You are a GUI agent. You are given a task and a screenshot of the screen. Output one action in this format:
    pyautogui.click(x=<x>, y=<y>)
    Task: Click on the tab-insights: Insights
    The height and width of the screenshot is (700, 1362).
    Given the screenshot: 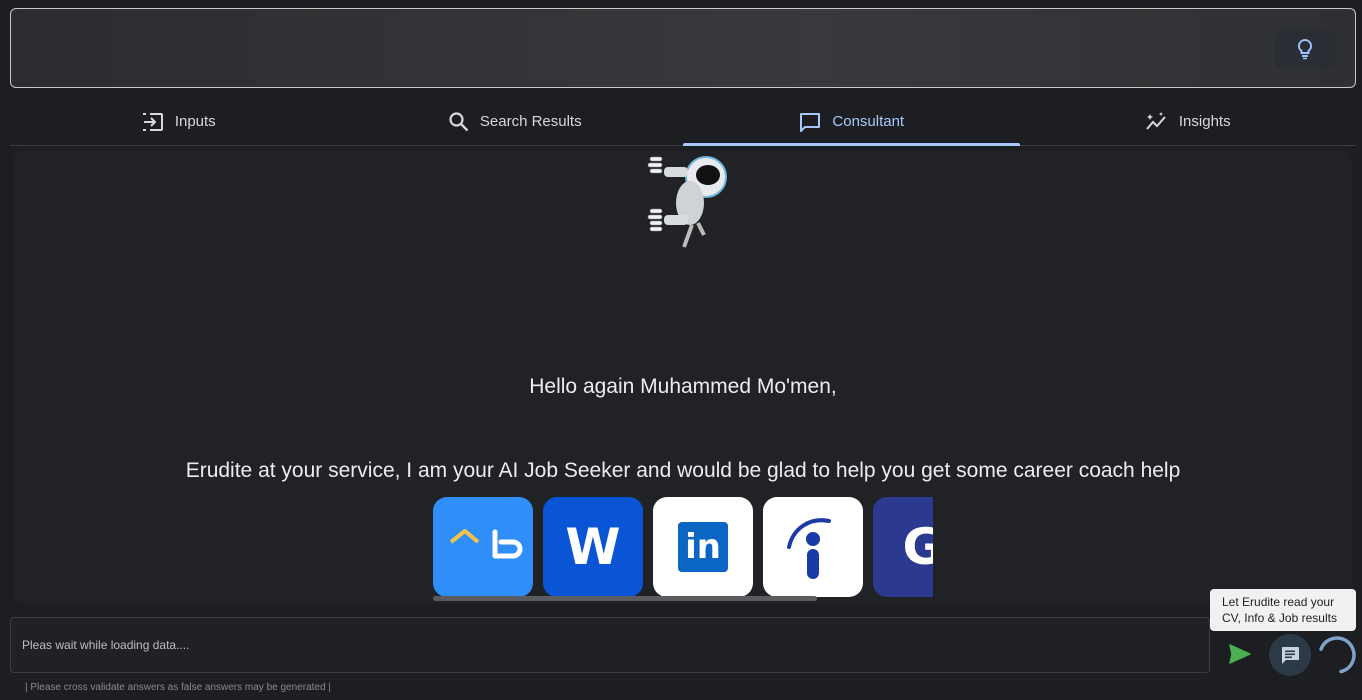 What is the action you would take?
    pyautogui.click(x=1188, y=121)
    